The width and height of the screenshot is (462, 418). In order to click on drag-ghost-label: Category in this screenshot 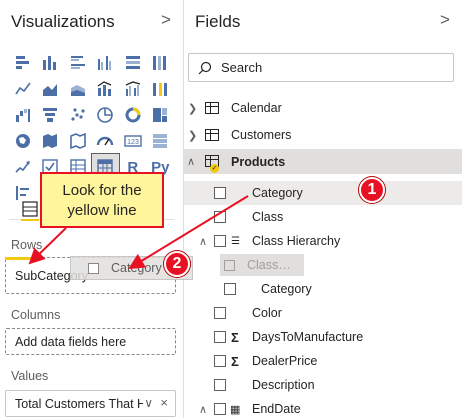, I will do `click(136, 268)`.